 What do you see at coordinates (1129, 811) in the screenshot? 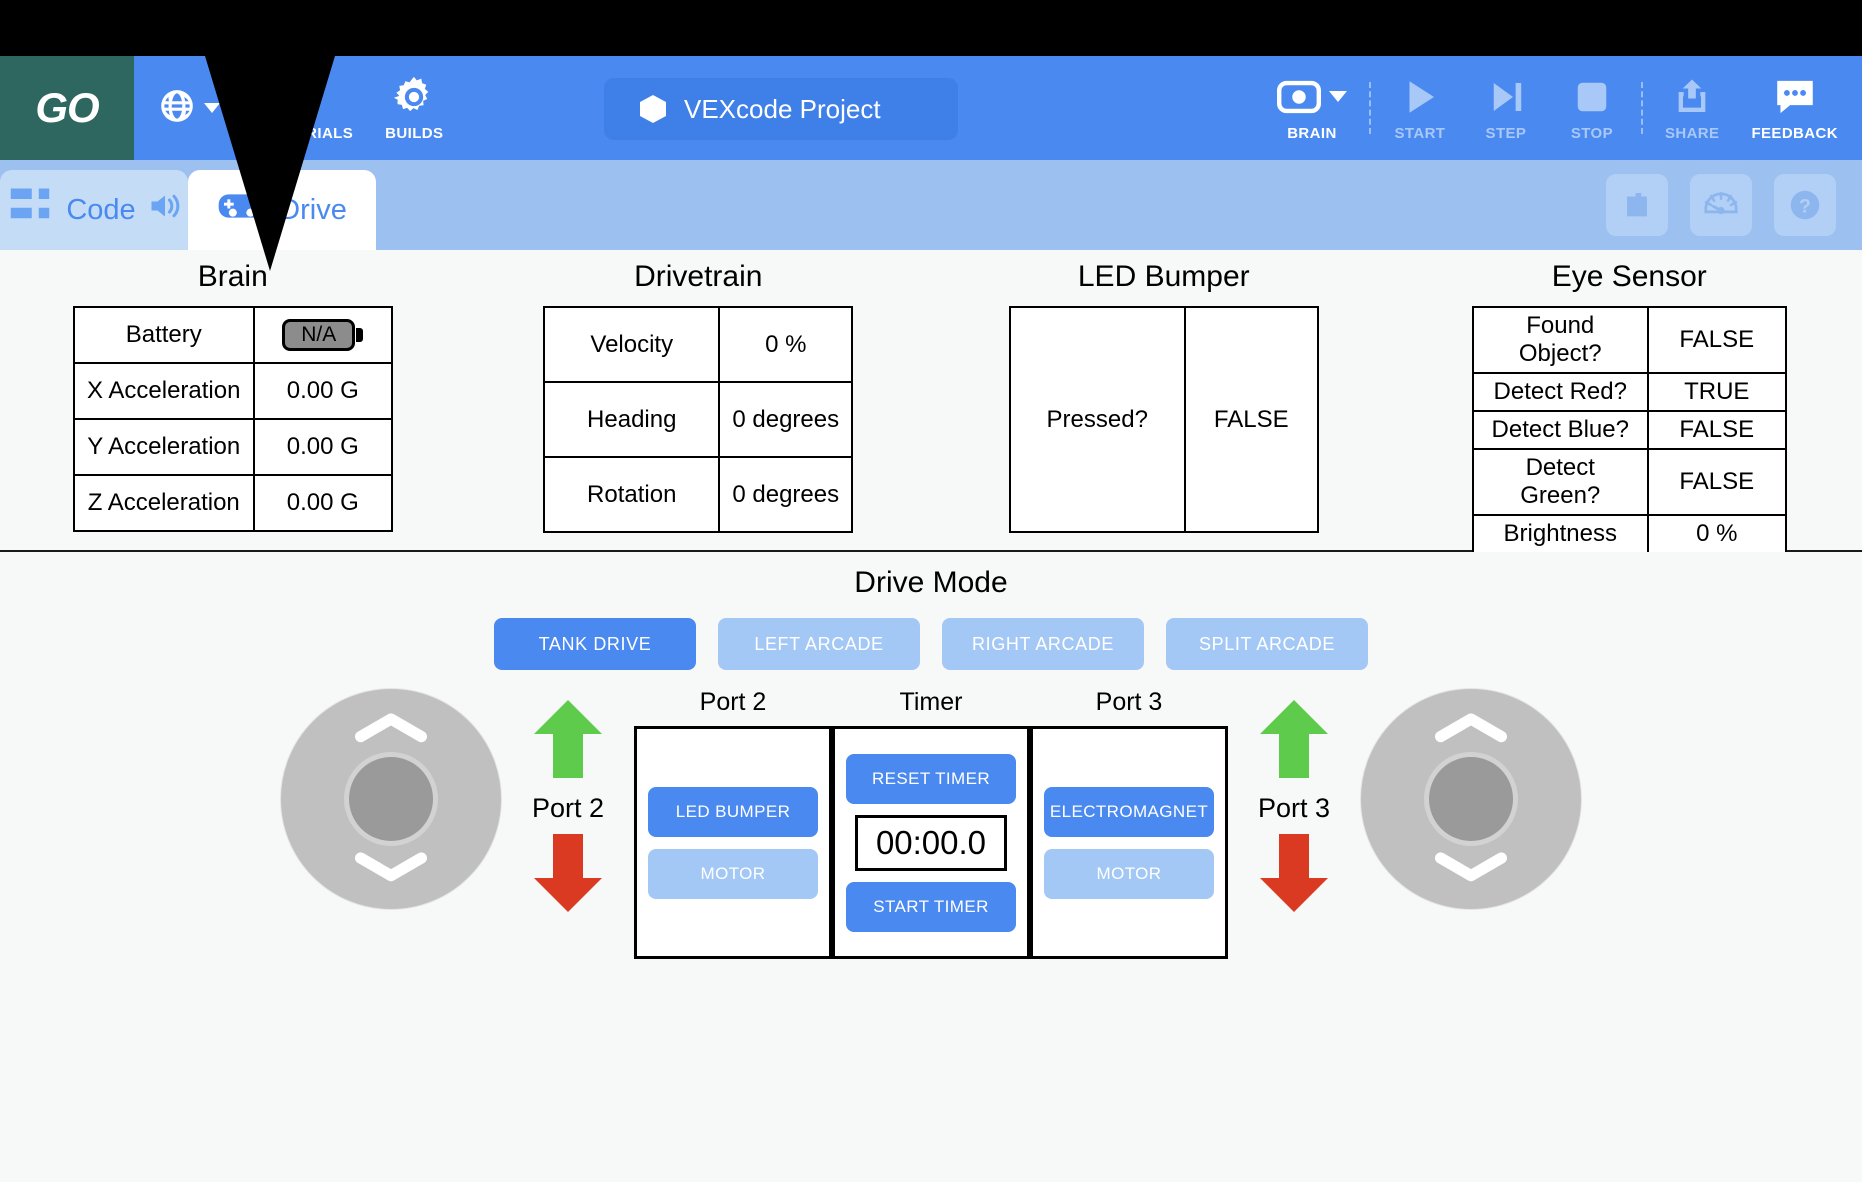
I see `port3-electromagnet-button: ELECTROMAGNET` at bounding box center [1129, 811].